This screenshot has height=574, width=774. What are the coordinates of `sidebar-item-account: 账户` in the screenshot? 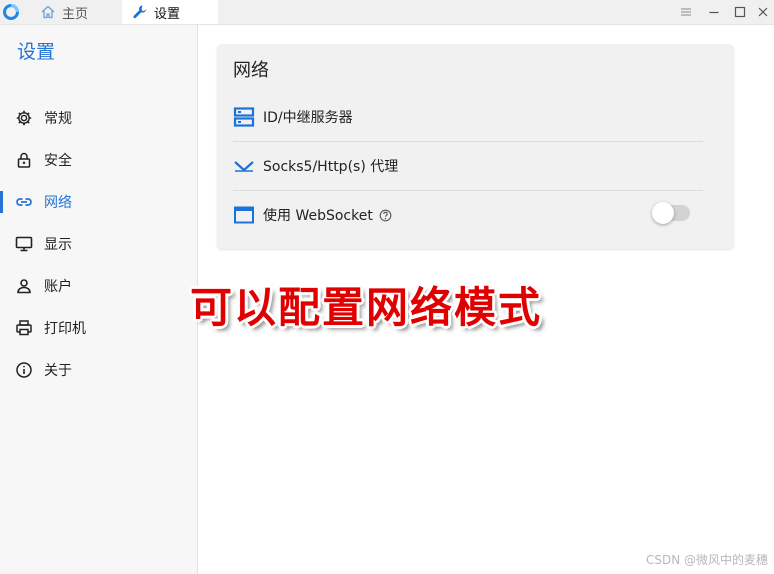 It's located at (98, 286).